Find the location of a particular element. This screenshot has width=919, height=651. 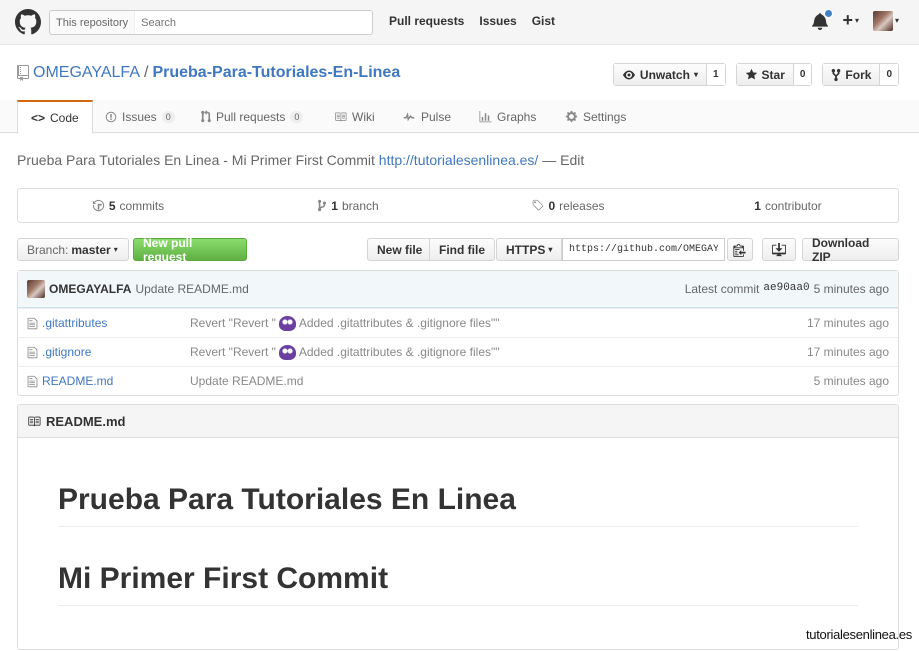

file-commit-message: Update README.md is located at coordinates (246, 381).